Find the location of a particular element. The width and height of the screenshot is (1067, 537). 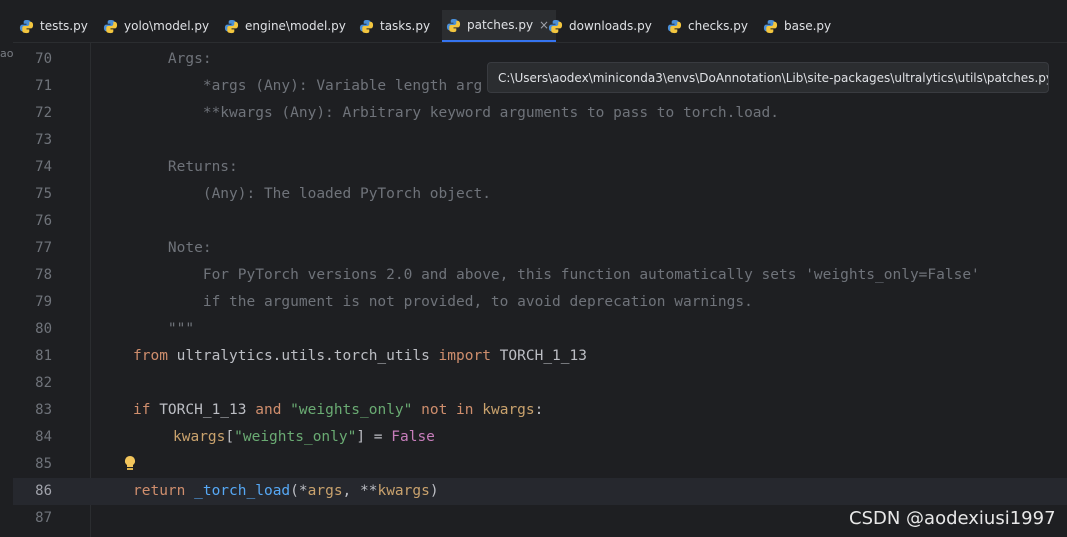

code-line-current: 86 return _torch_load(*args, **kwargs) is located at coordinates (540, 491).